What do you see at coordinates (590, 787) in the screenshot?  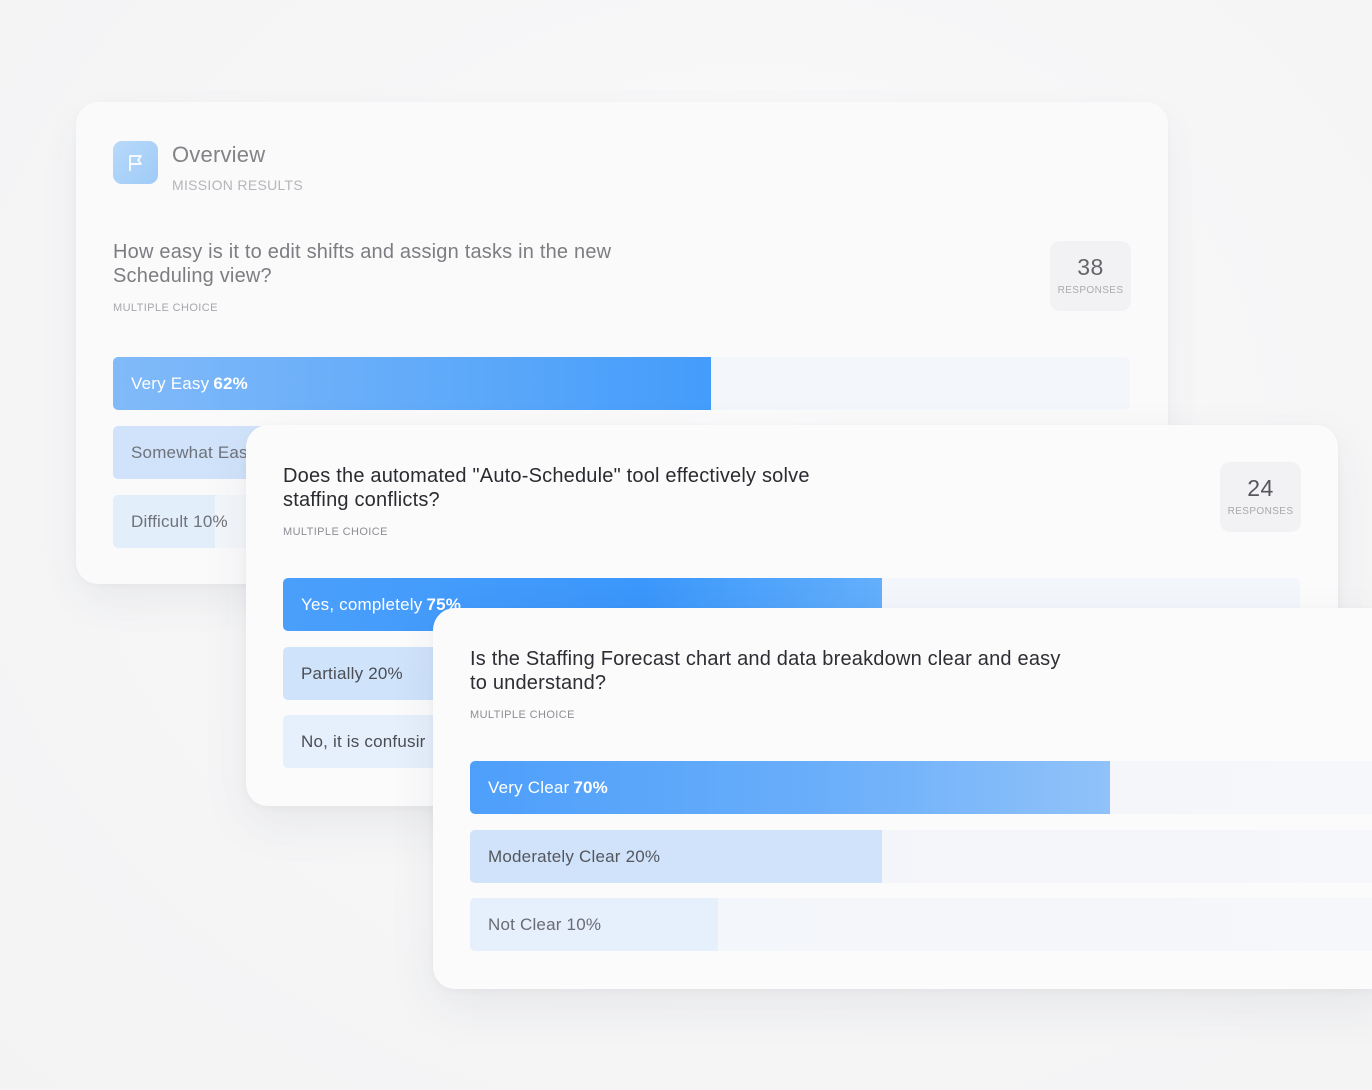 I see `answer-percent: 70%` at bounding box center [590, 787].